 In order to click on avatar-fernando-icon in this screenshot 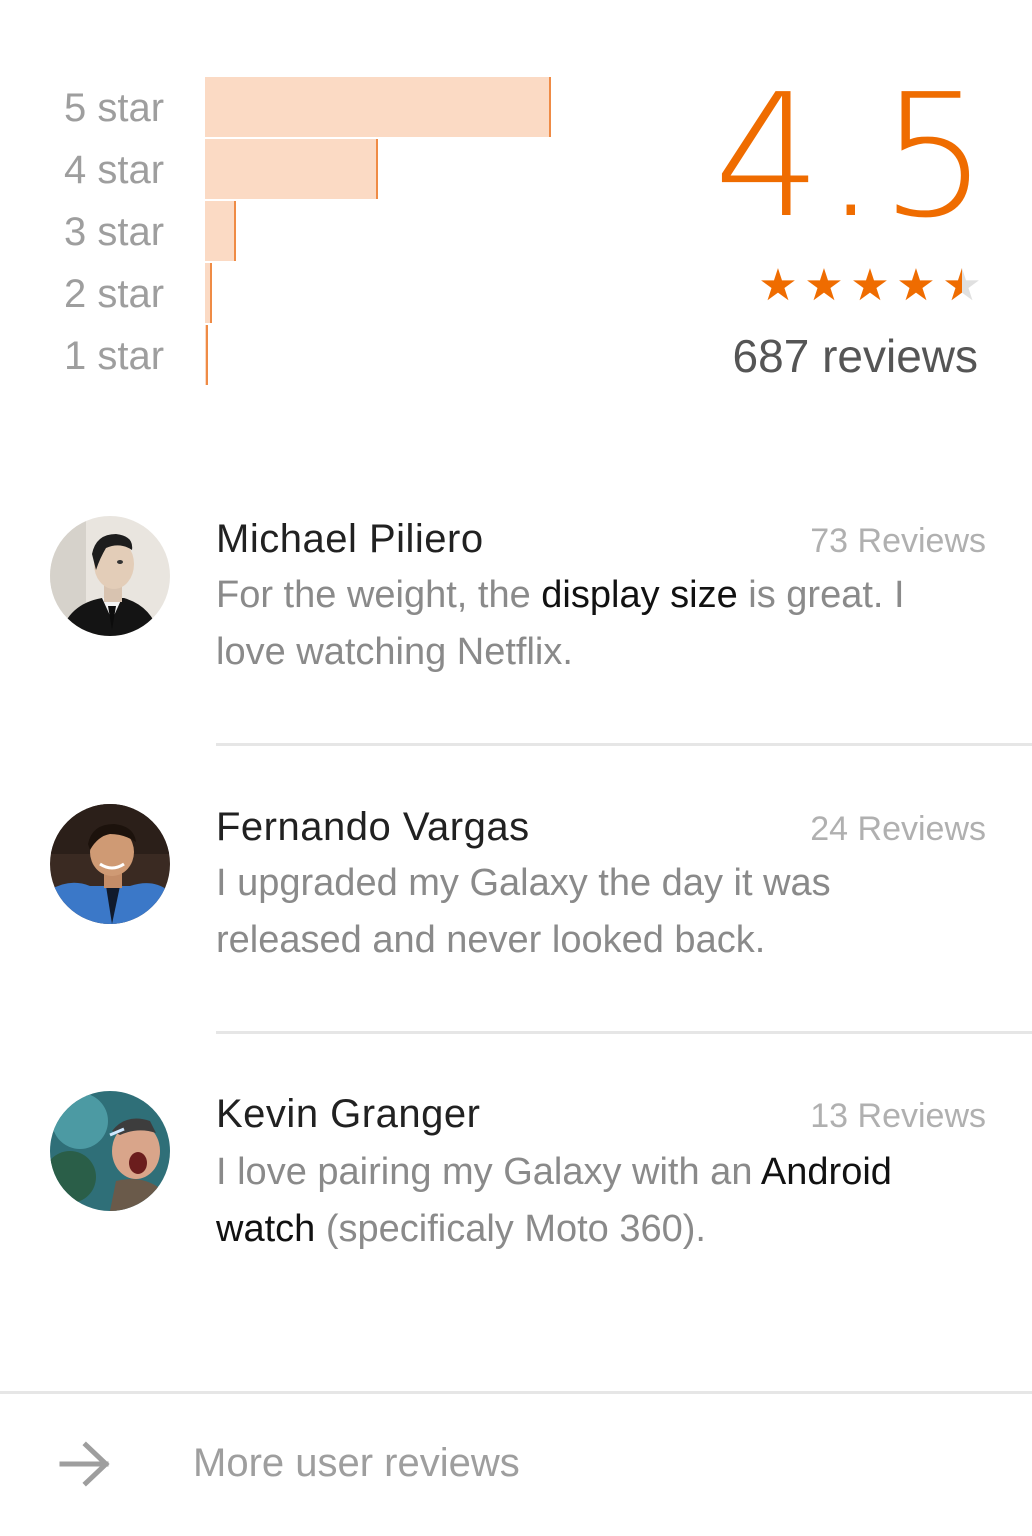, I will do `click(110, 864)`.